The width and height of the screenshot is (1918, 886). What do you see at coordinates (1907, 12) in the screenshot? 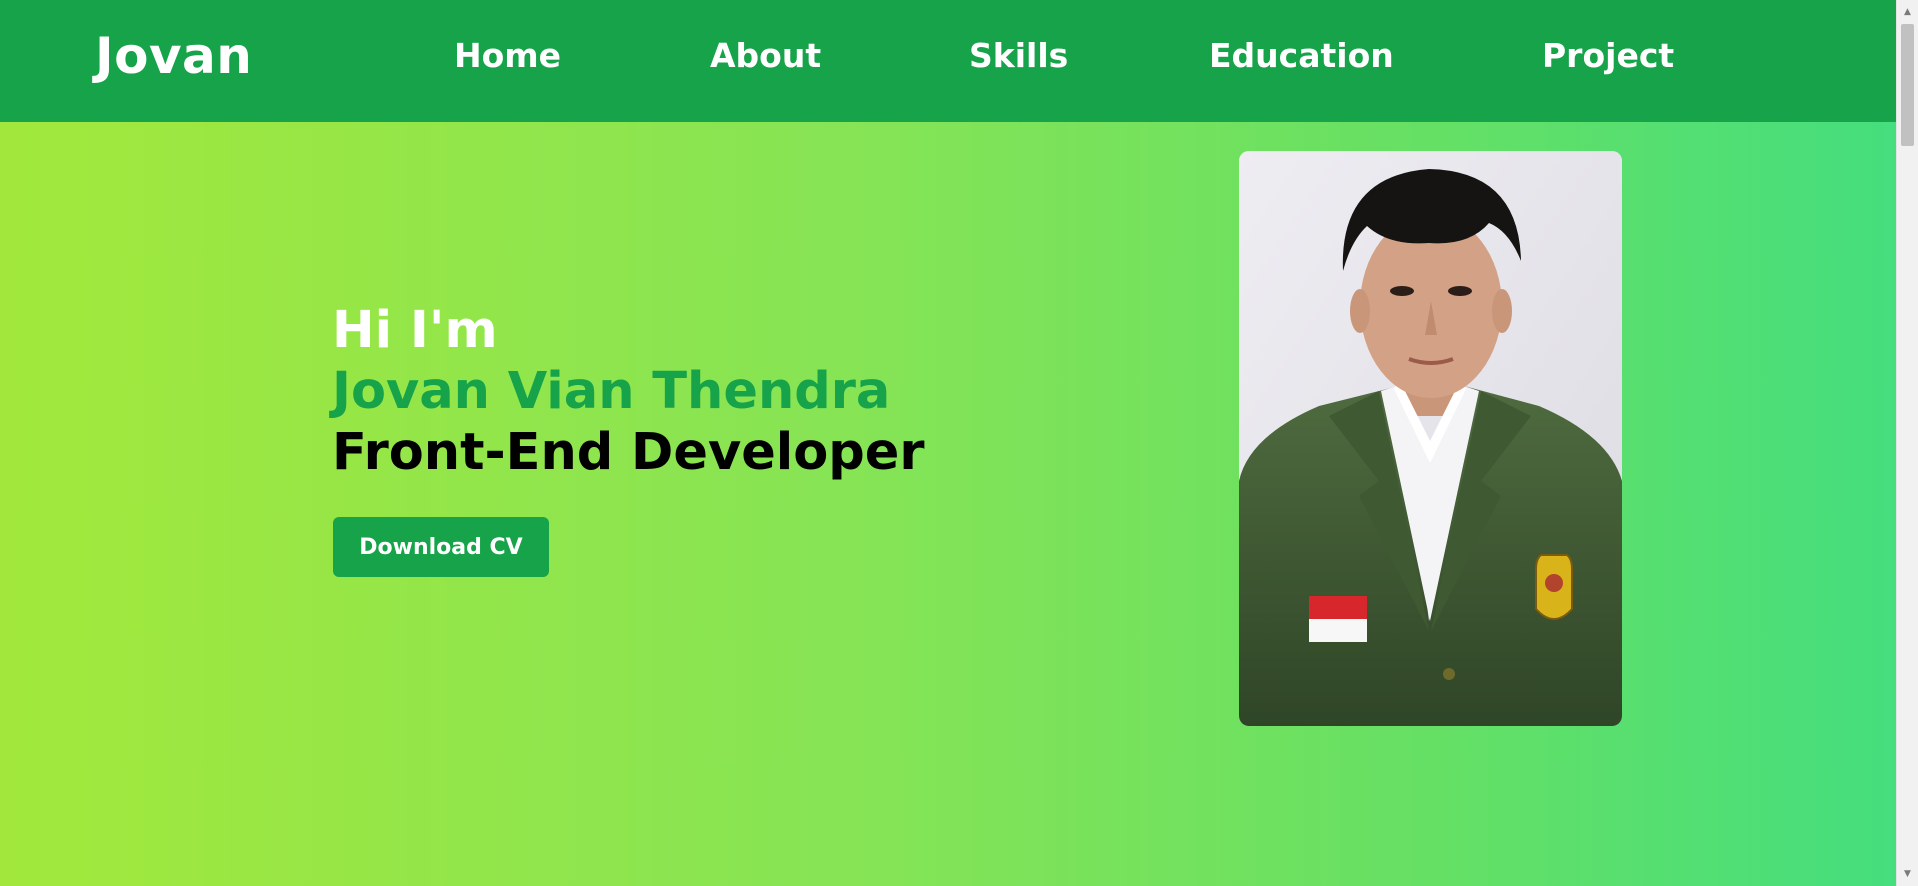
I see `scroll-up-arrow-icon: ▲` at bounding box center [1907, 12].